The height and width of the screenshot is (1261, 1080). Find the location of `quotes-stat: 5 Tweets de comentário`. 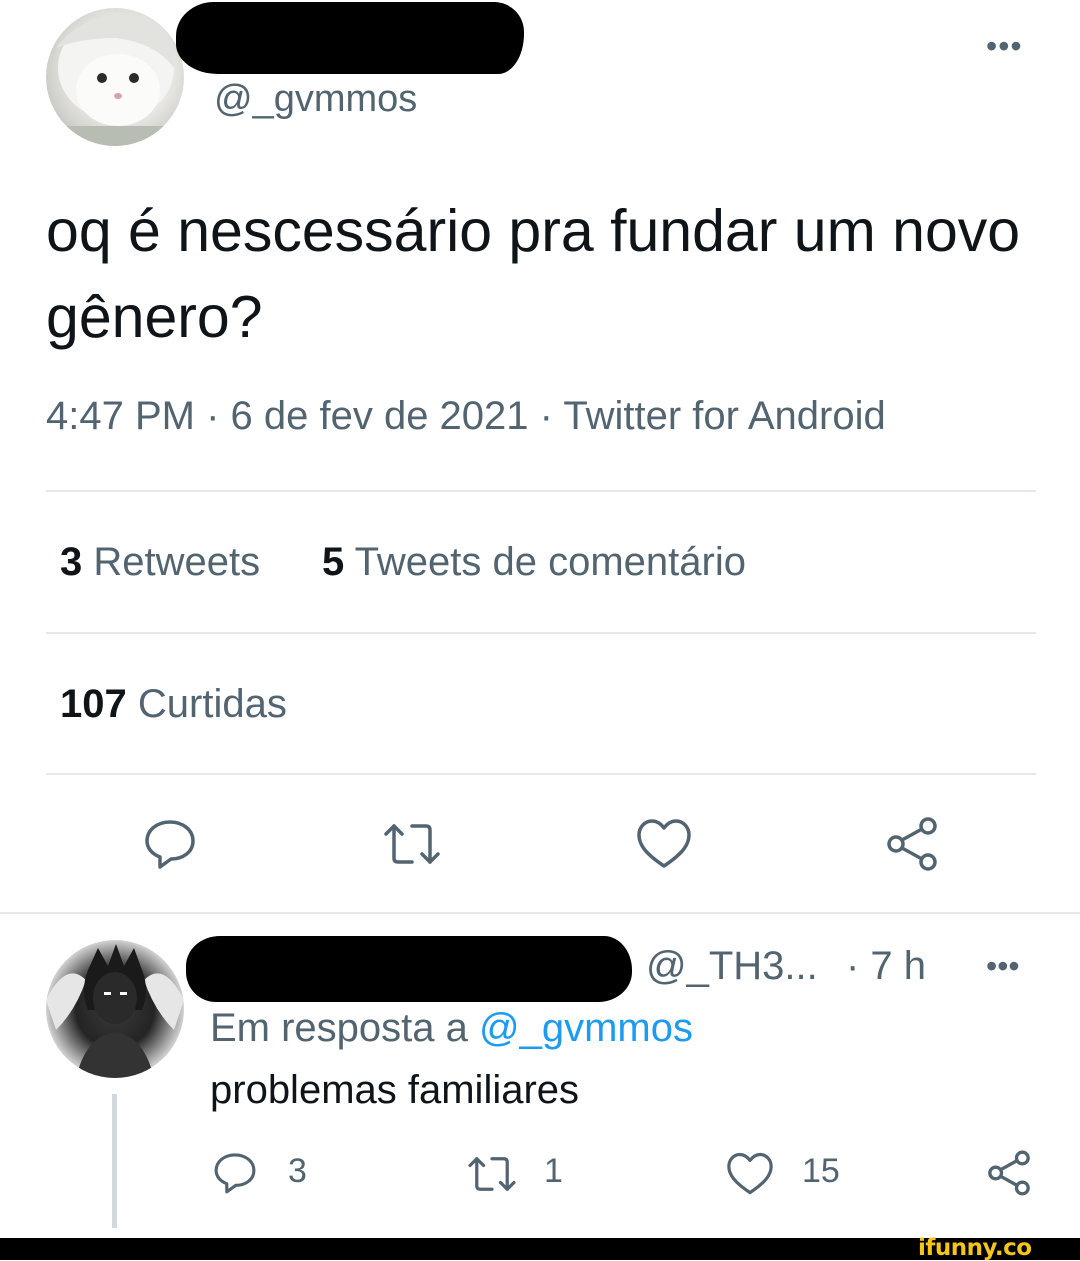

quotes-stat: 5 Tweets de comentário is located at coordinates (534, 562).